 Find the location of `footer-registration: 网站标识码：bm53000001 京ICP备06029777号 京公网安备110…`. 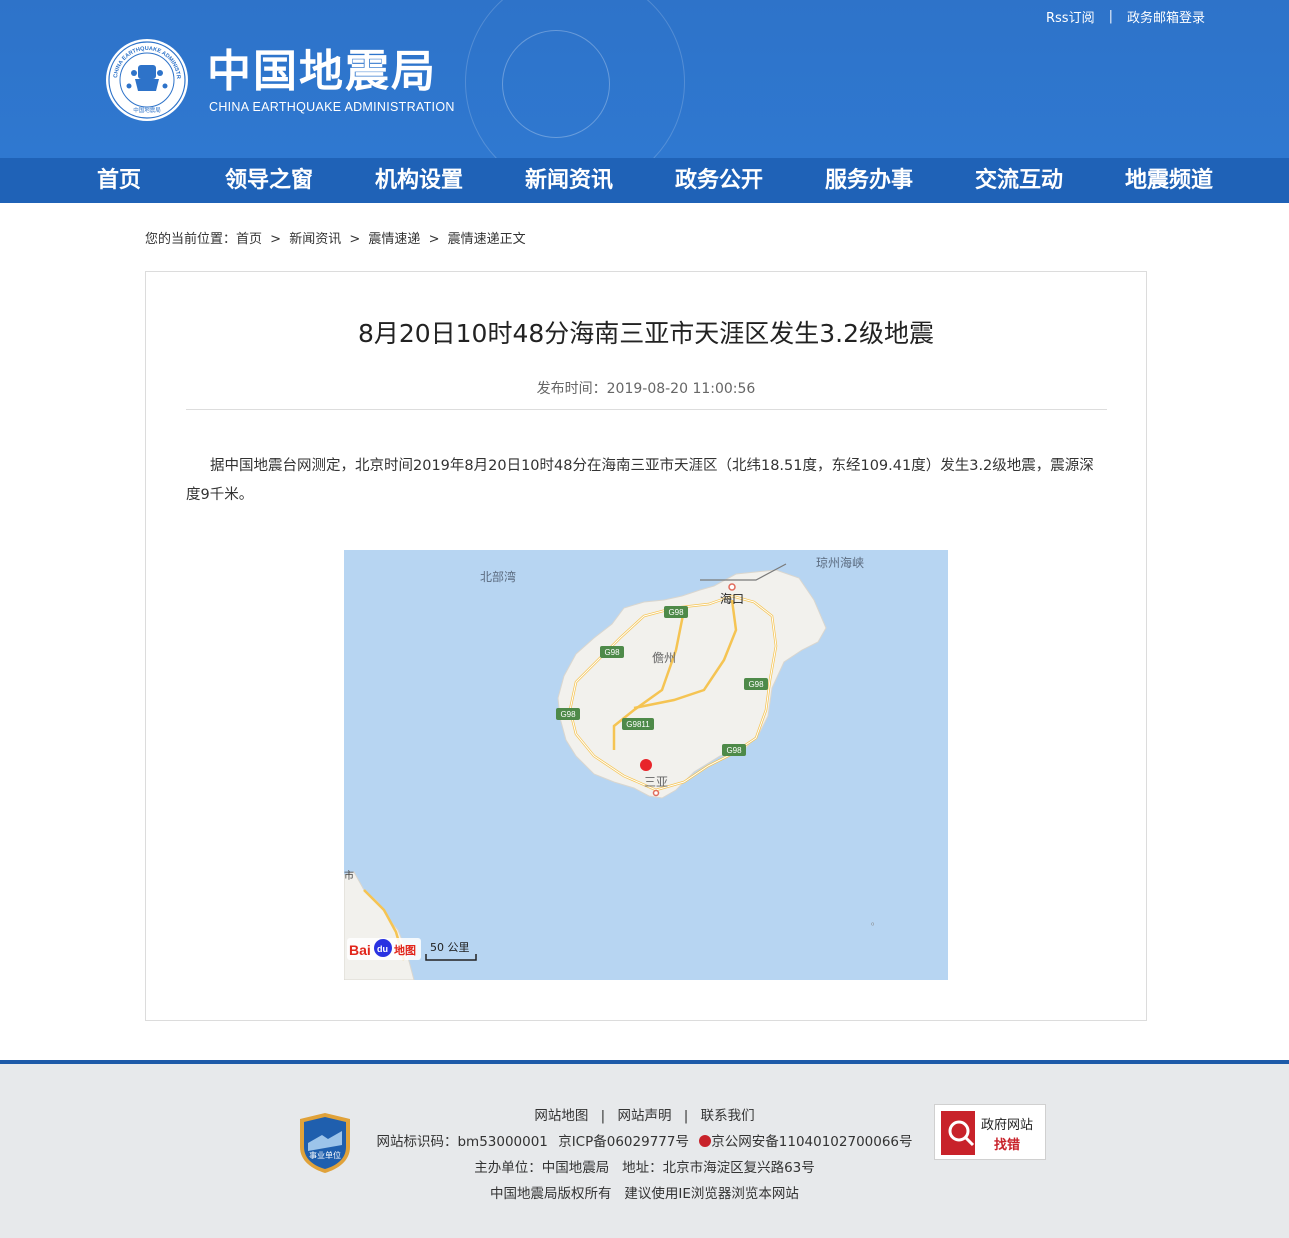

footer-registration: 网站标识码：bm53000001 京ICP备06029777号 京公网安备110… is located at coordinates (644, 1140).